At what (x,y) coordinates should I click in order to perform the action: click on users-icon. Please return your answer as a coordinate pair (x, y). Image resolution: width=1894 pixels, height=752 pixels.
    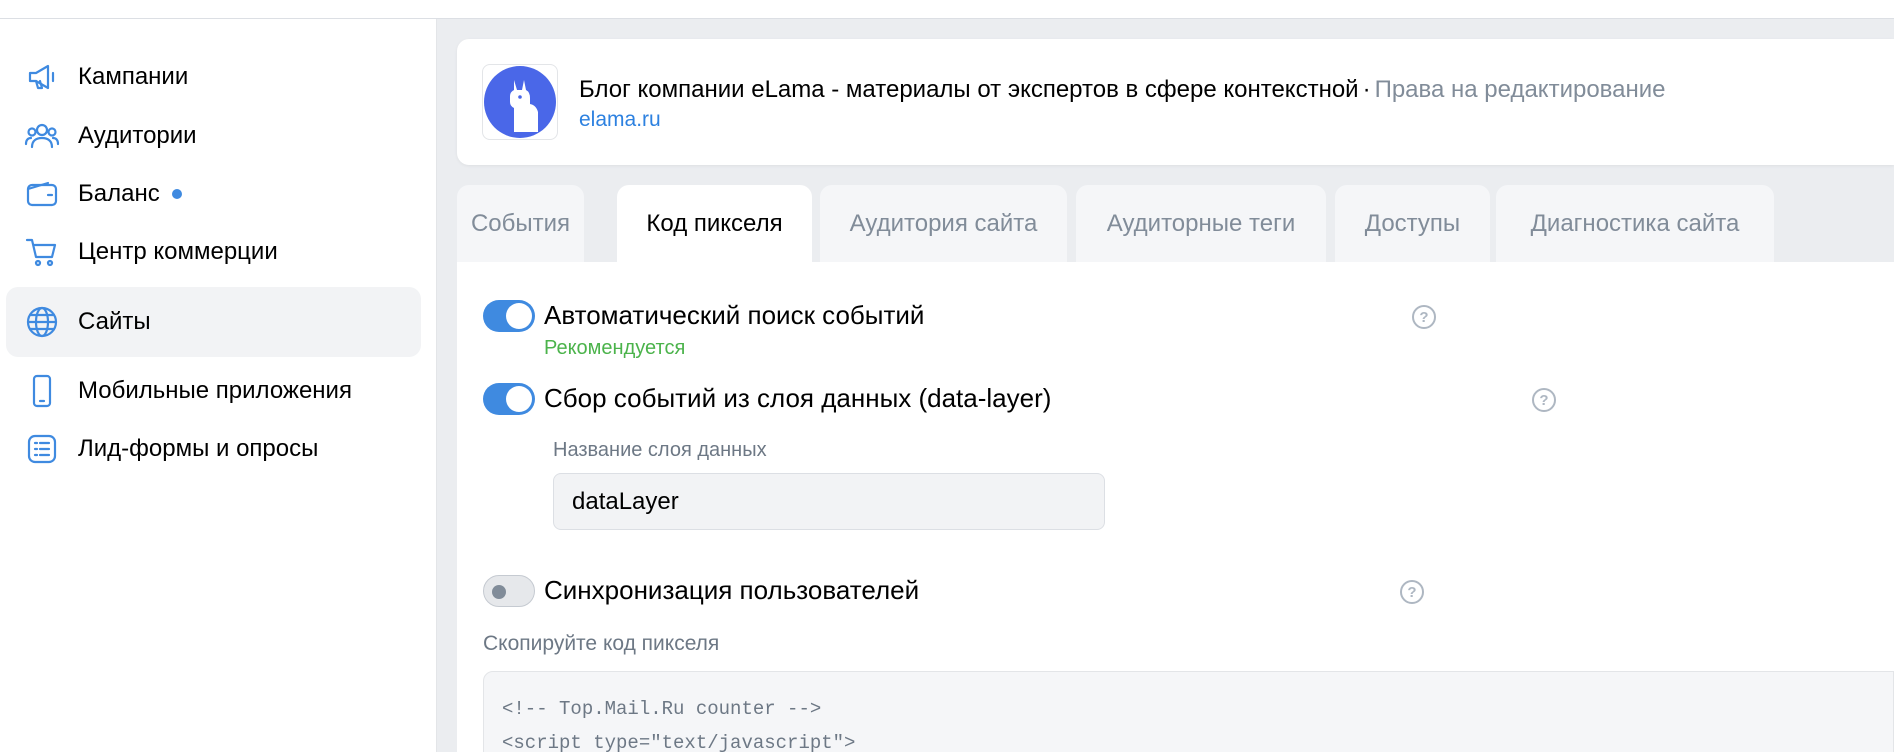
    Looking at the image, I should click on (42, 136).